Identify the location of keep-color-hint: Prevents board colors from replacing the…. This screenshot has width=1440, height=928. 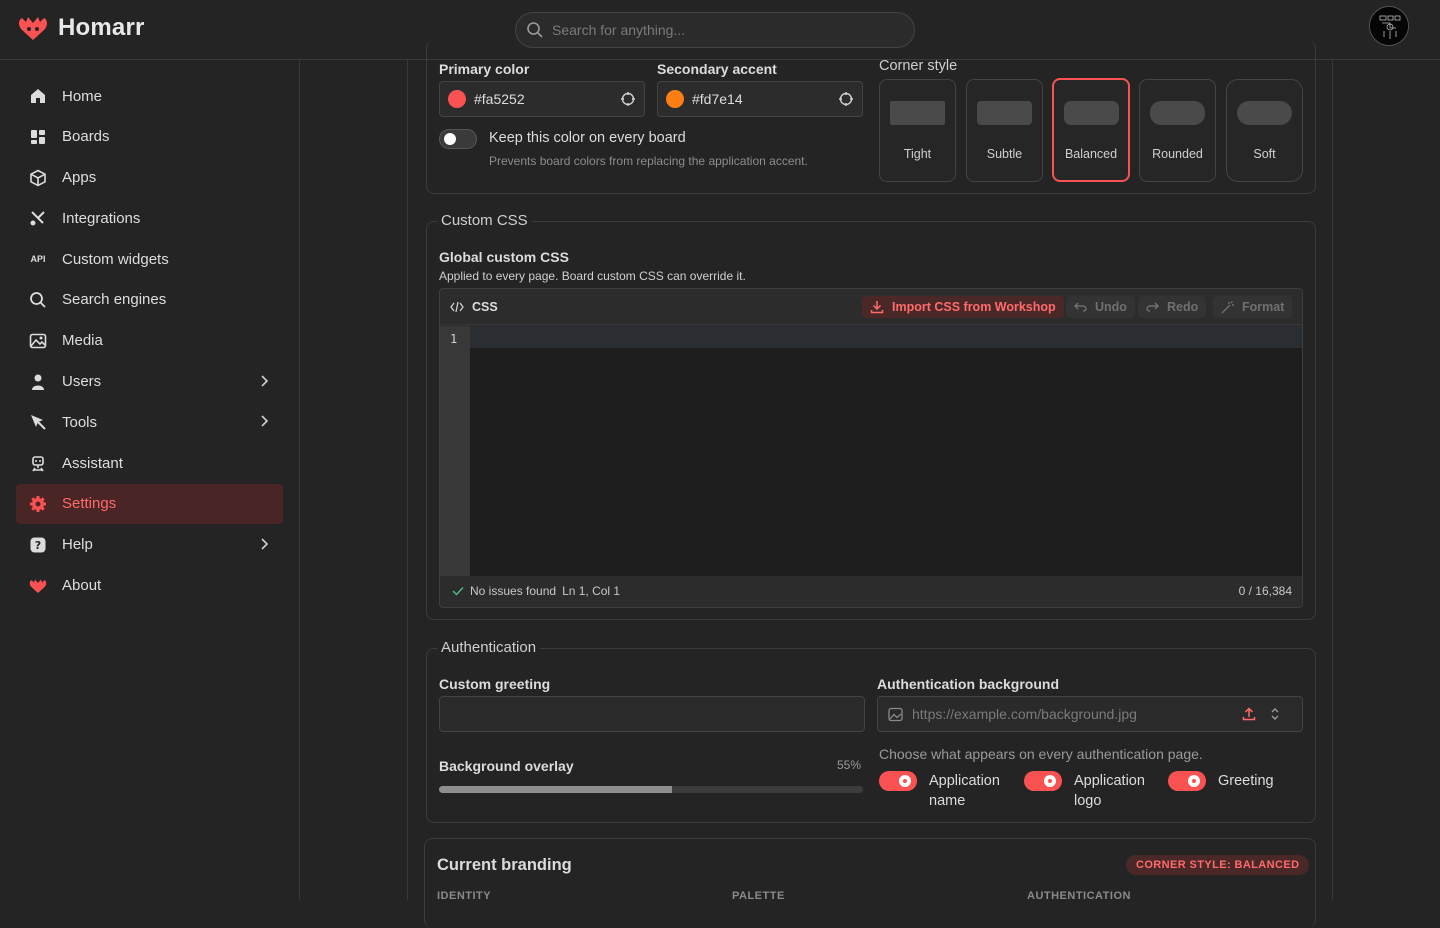
(648, 161).